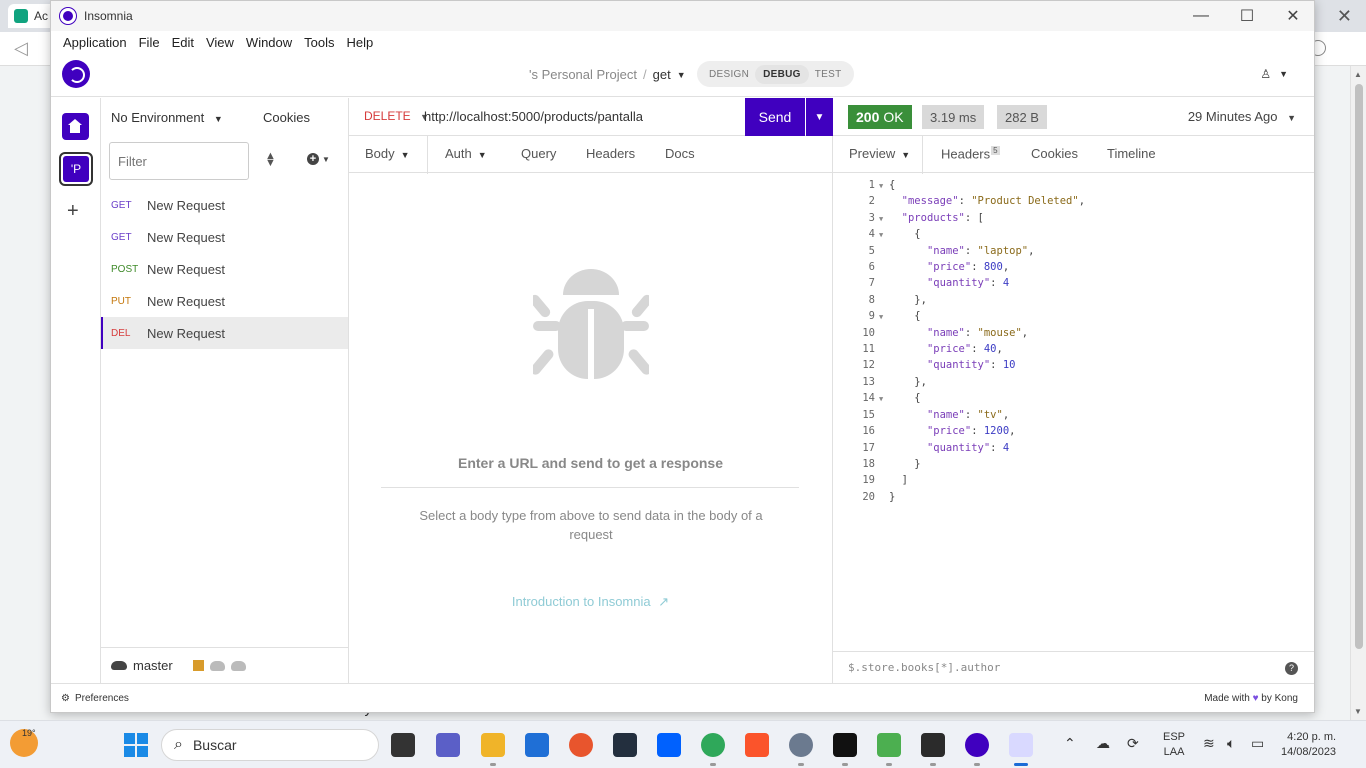 This screenshot has width=1366, height=768. Describe the element at coordinates (662, 74) in the screenshot. I see `breadcrumb-document: get` at that location.